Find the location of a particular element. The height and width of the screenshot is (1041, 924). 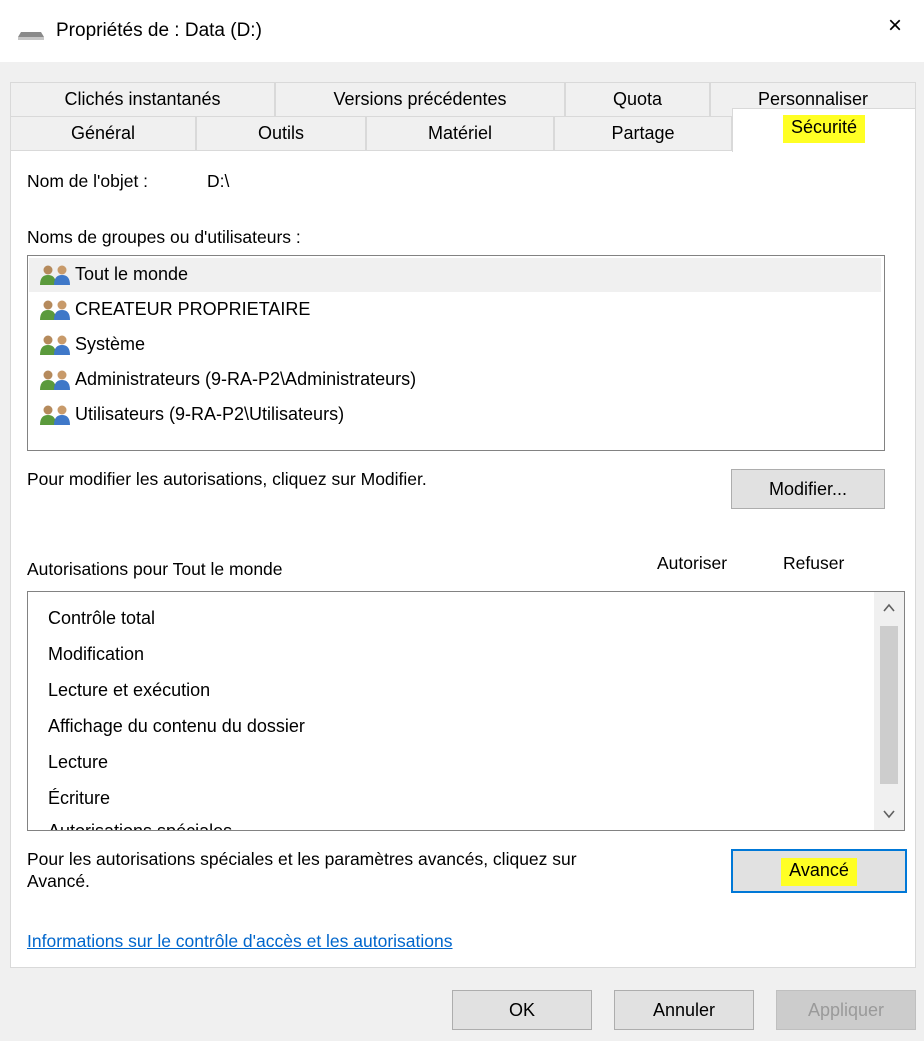

tab-label: Matériel is located at coordinates (460, 133).